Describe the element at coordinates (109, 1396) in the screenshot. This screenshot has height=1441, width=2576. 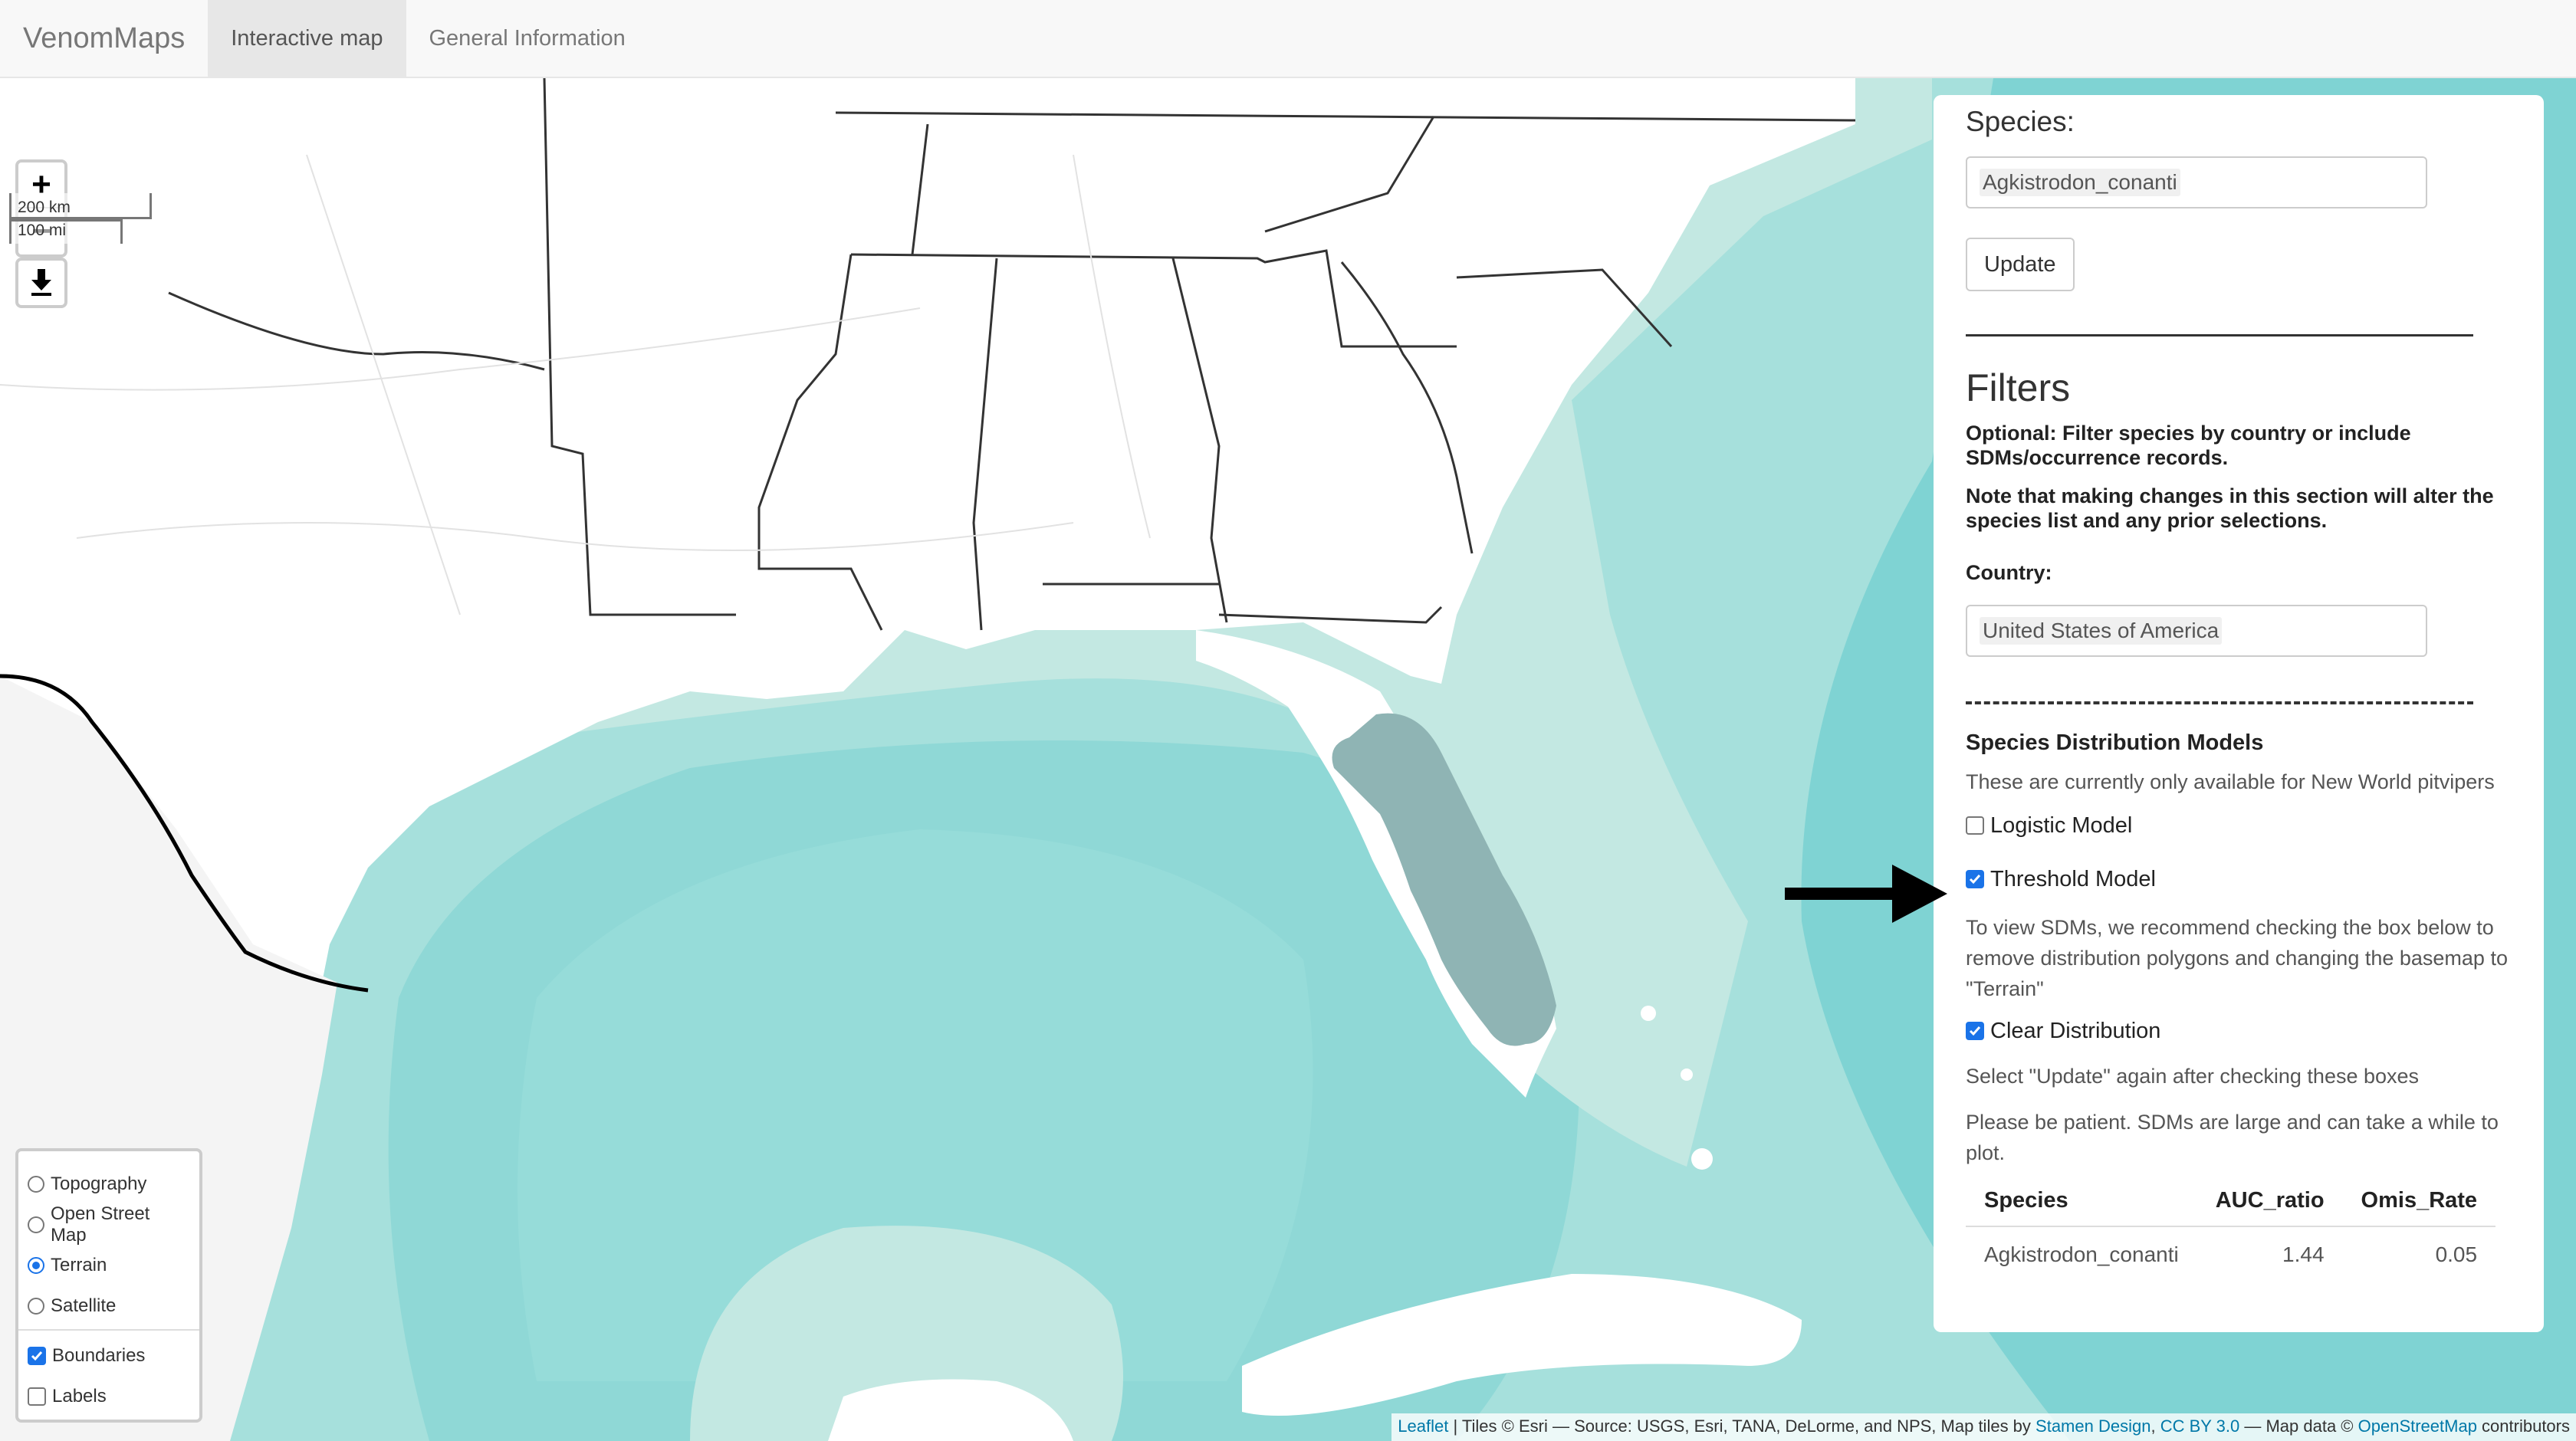
I see `overlay-option-labels: Labels` at that location.